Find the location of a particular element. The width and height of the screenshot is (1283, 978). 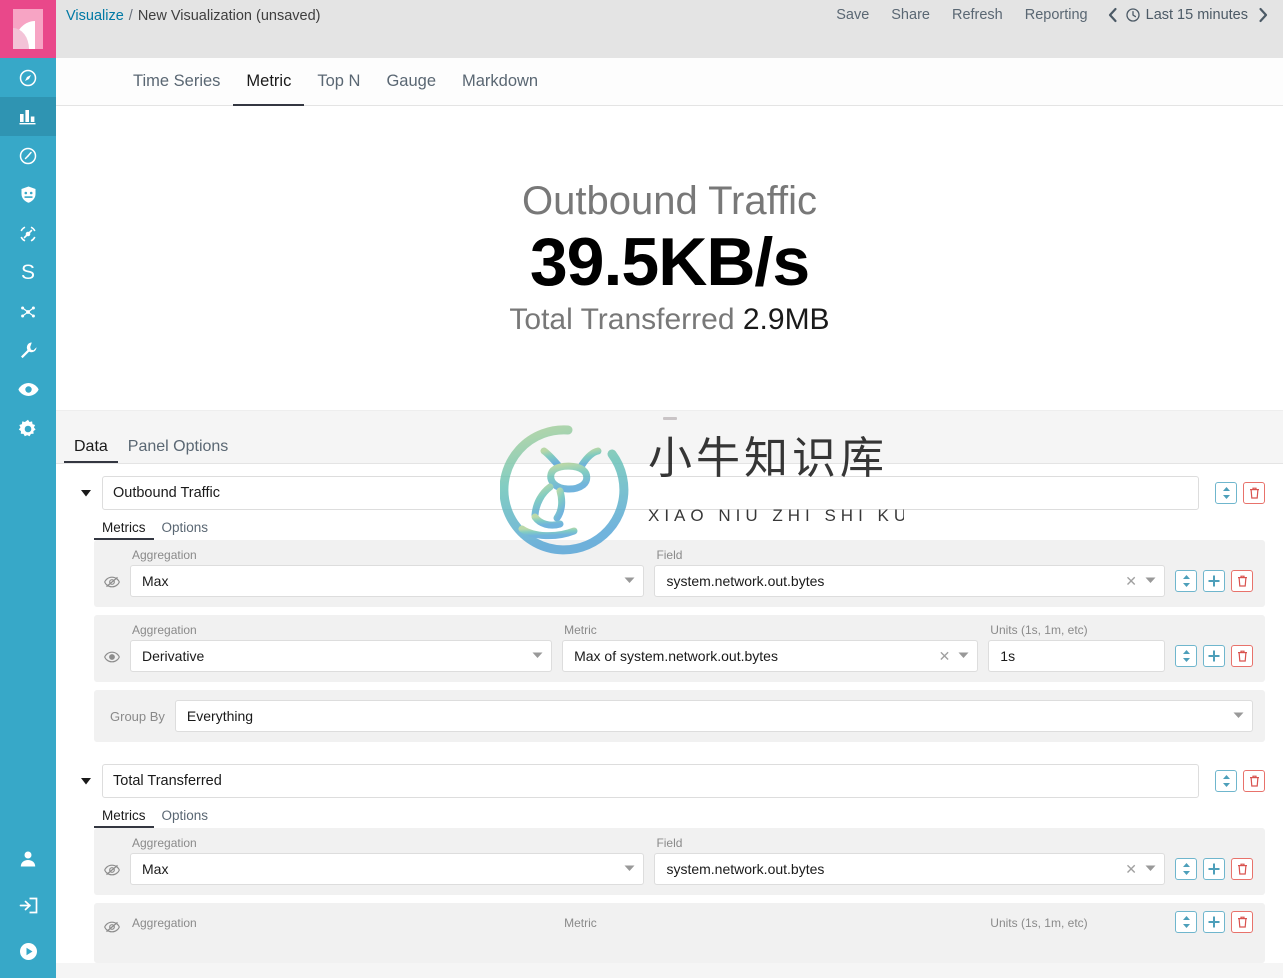

sidebar-item-monitoring is located at coordinates (28, 389).